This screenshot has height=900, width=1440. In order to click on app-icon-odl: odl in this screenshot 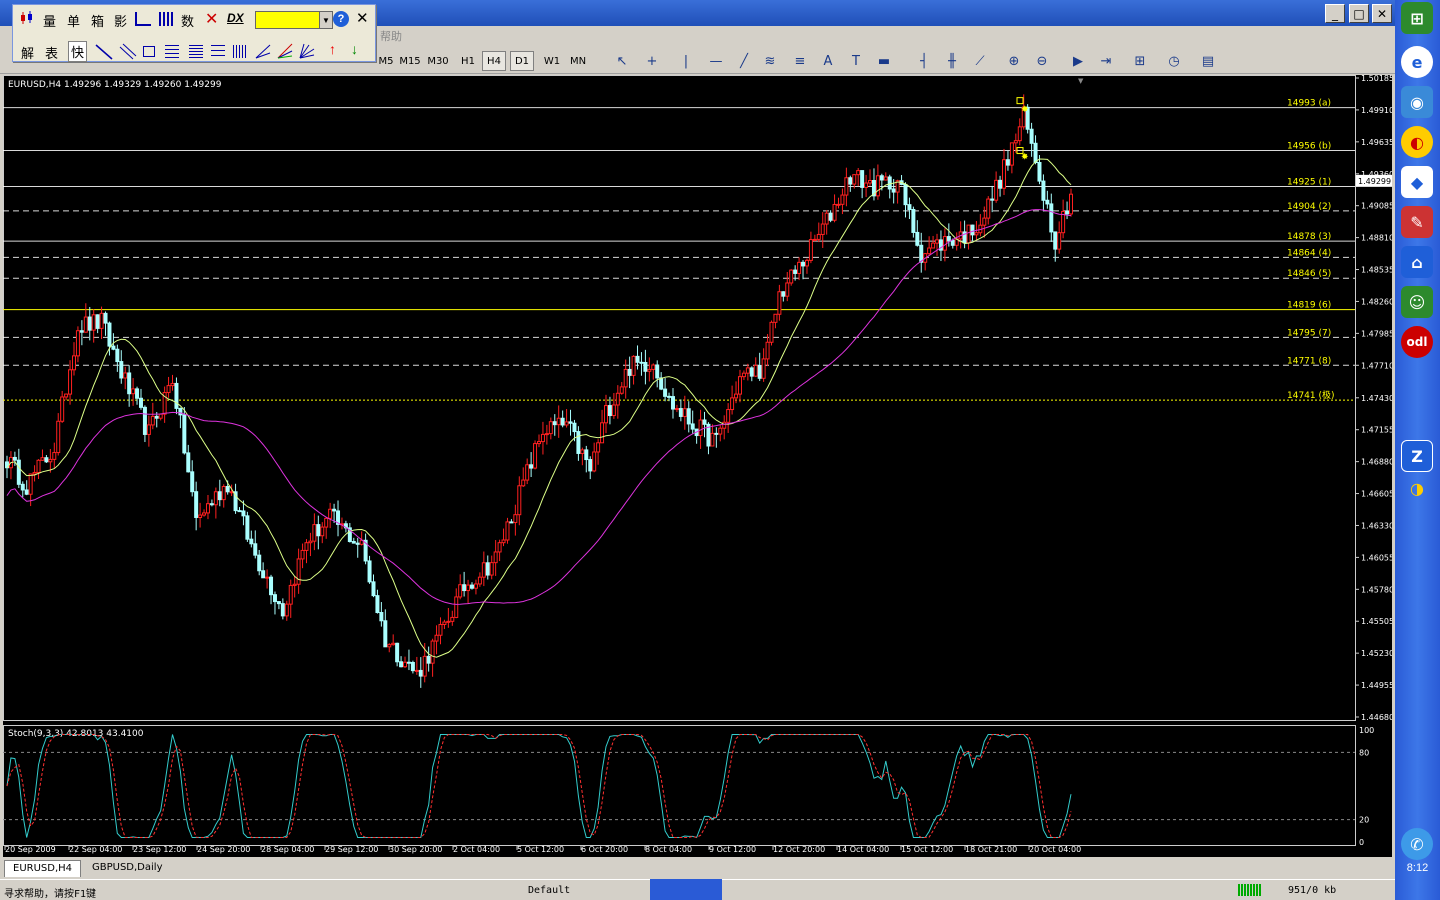, I will do `click(1417, 342)`.